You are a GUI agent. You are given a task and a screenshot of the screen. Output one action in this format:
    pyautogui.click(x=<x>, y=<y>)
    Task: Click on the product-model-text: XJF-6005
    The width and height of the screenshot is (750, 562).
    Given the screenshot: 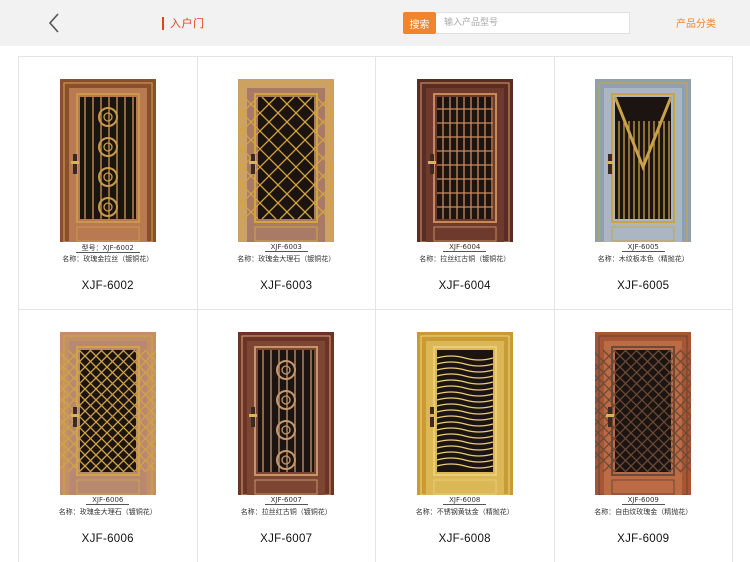 What is the action you would take?
    pyautogui.click(x=643, y=247)
    